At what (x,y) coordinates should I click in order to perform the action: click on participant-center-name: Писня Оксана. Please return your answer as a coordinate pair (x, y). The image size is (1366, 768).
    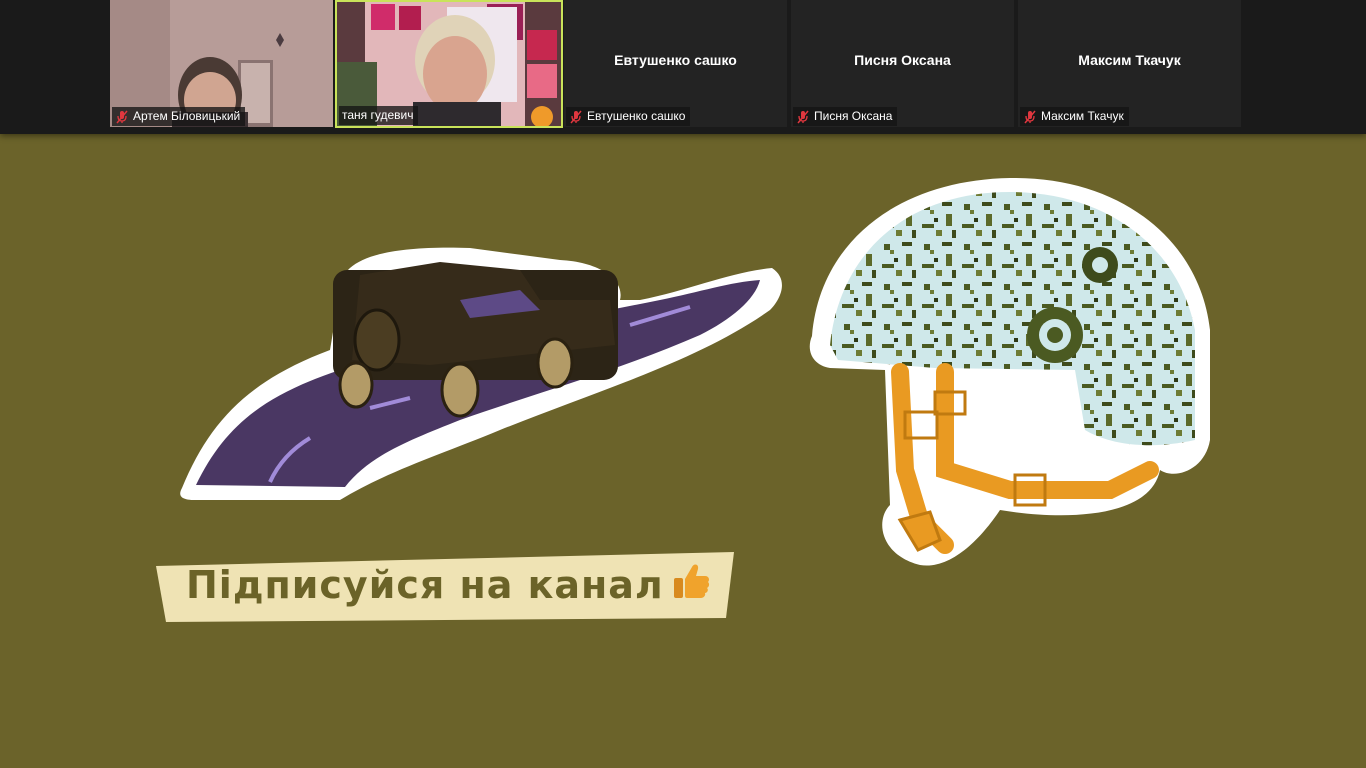
    Looking at the image, I should click on (902, 60).